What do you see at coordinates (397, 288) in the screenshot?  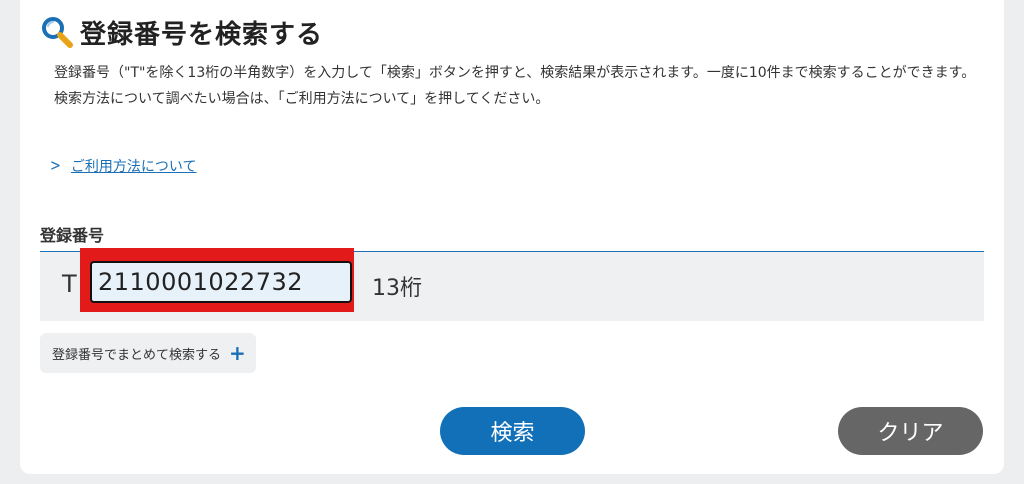 I see `digits-hint: 13桁` at bounding box center [397, 288].